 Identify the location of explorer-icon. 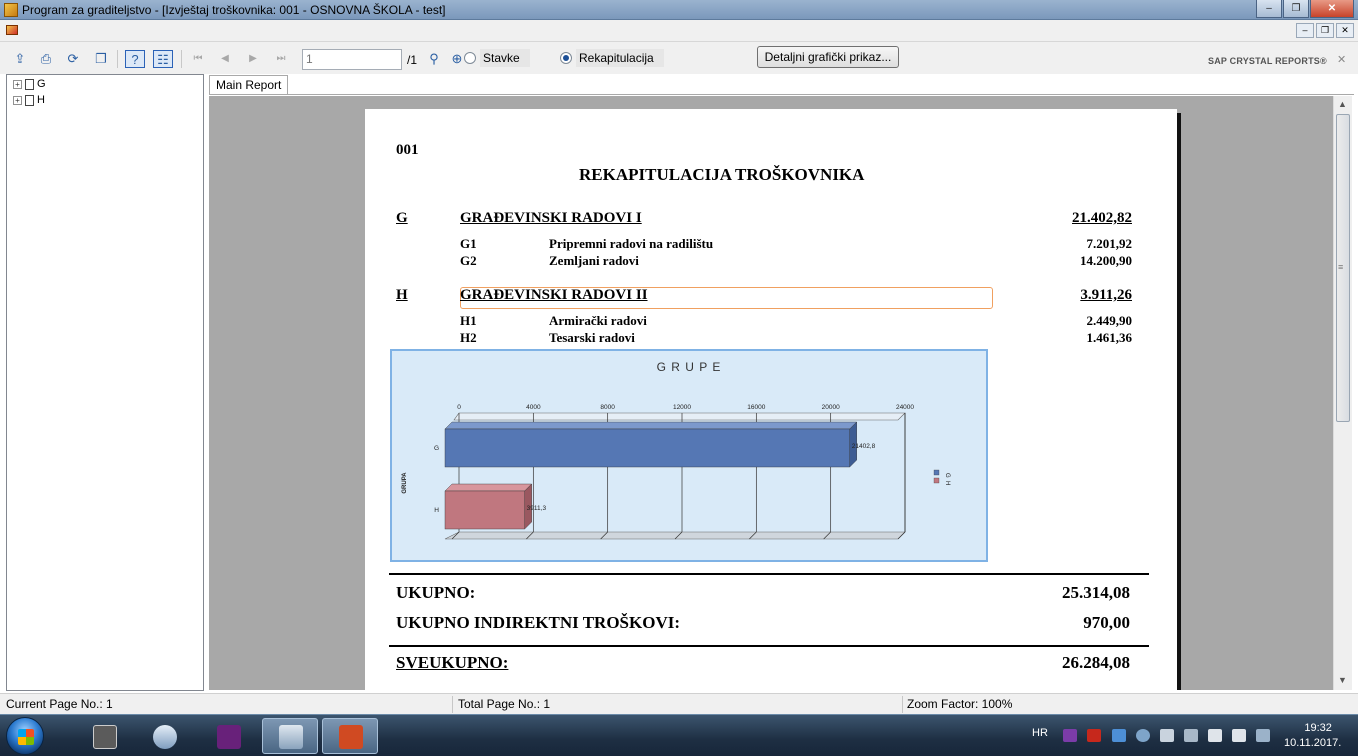
(165, 737).